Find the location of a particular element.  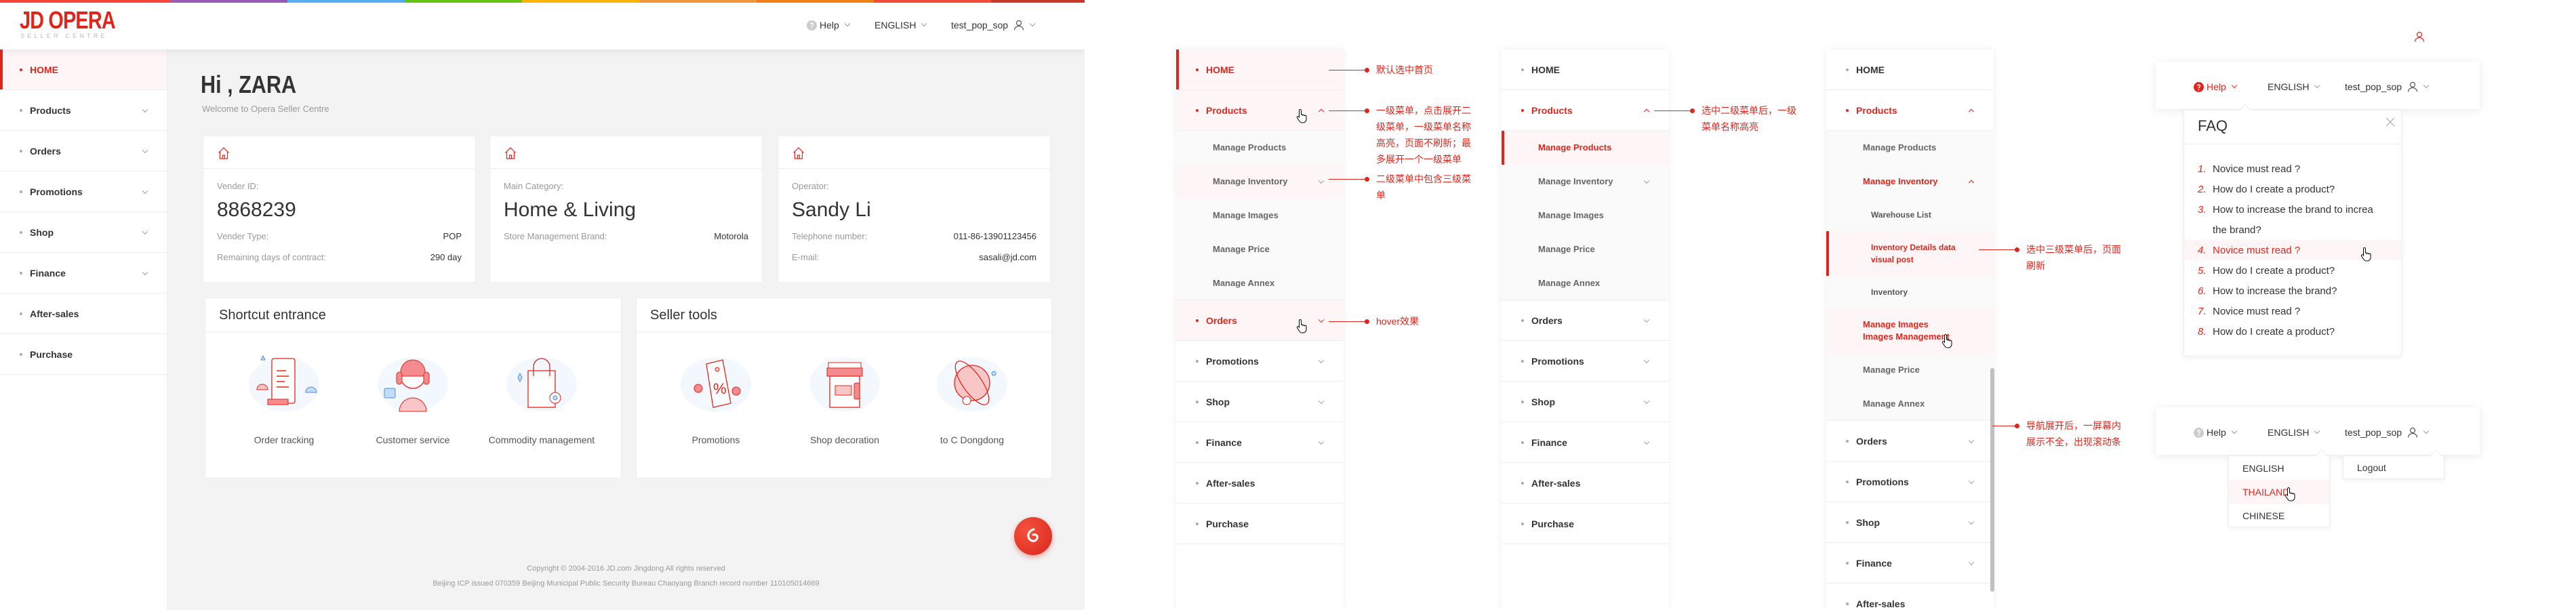

menu-item-warehouse-list: Warehouse List is located at coordinates (1910, 215).